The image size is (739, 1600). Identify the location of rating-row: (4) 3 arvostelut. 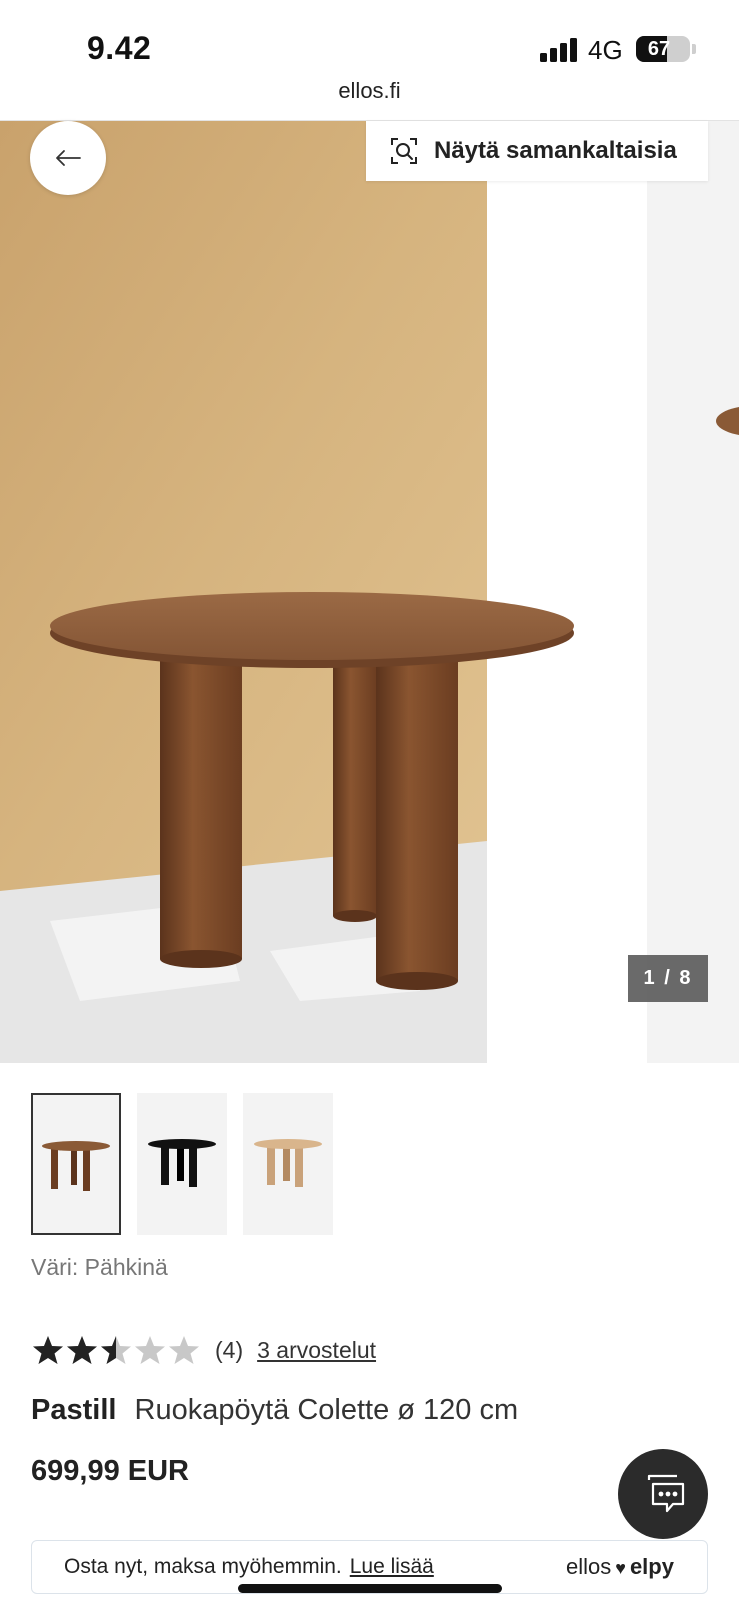
(203, 1350).